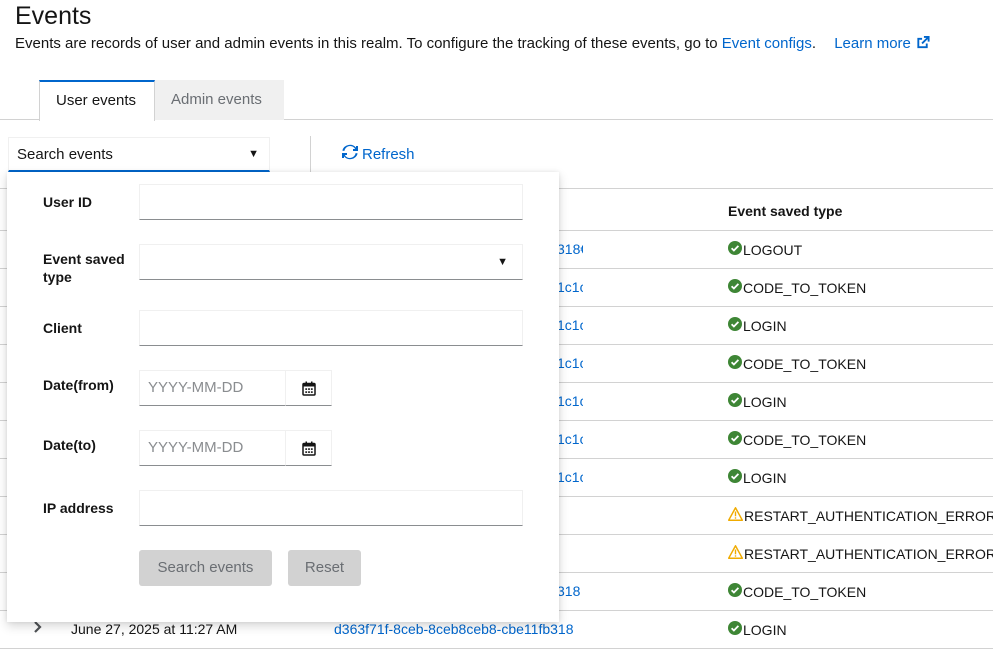 This screenshot has width=993, height=652. I want to click on description-period: ., so click(814, 43).